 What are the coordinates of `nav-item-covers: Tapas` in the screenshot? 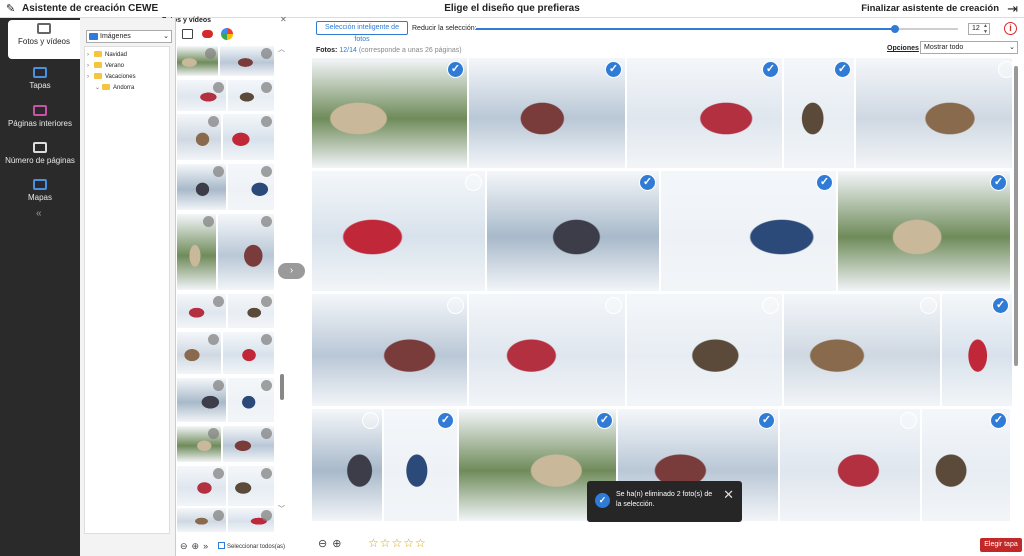 It's located at (40, 79).